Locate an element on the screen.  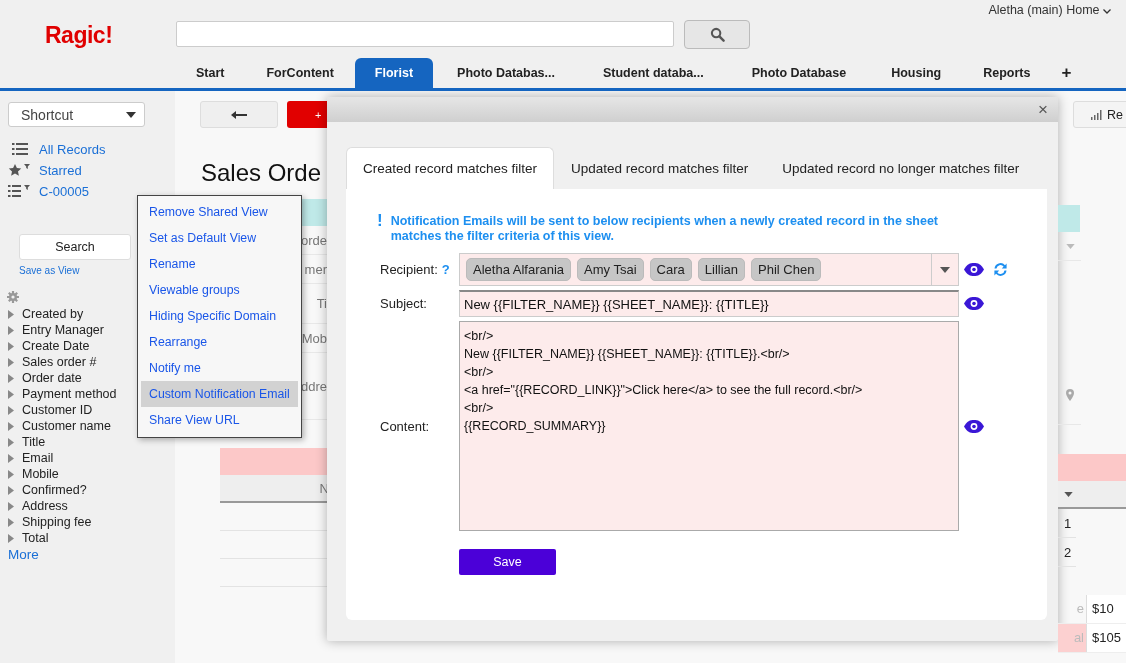
field-label: Recipient: is located at coordinates (409, 269).